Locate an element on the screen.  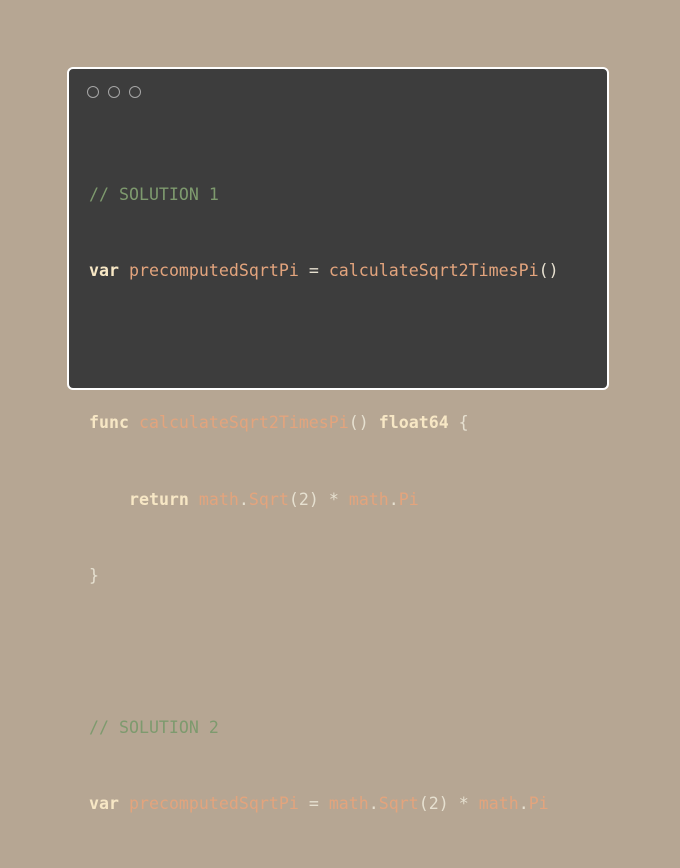
punctuation: { is located at coordinates (458, 423).